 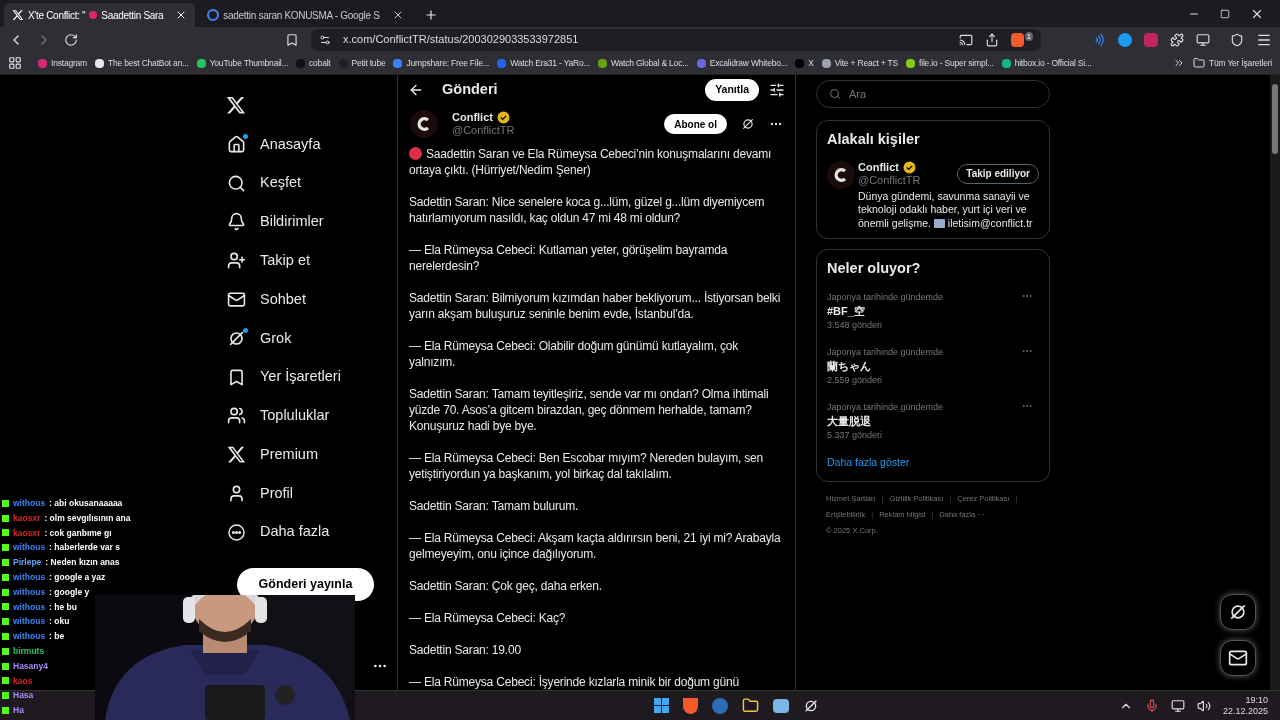 I want to click on post-paragraph: Sadettin Saran: Nice senelere koca g...lüm, güzel g...lüm diyemiycem hatırlamıyorum nasıldı, kaç oldun 47 mi 48 mi oldun?, so click(x=587, y=210).